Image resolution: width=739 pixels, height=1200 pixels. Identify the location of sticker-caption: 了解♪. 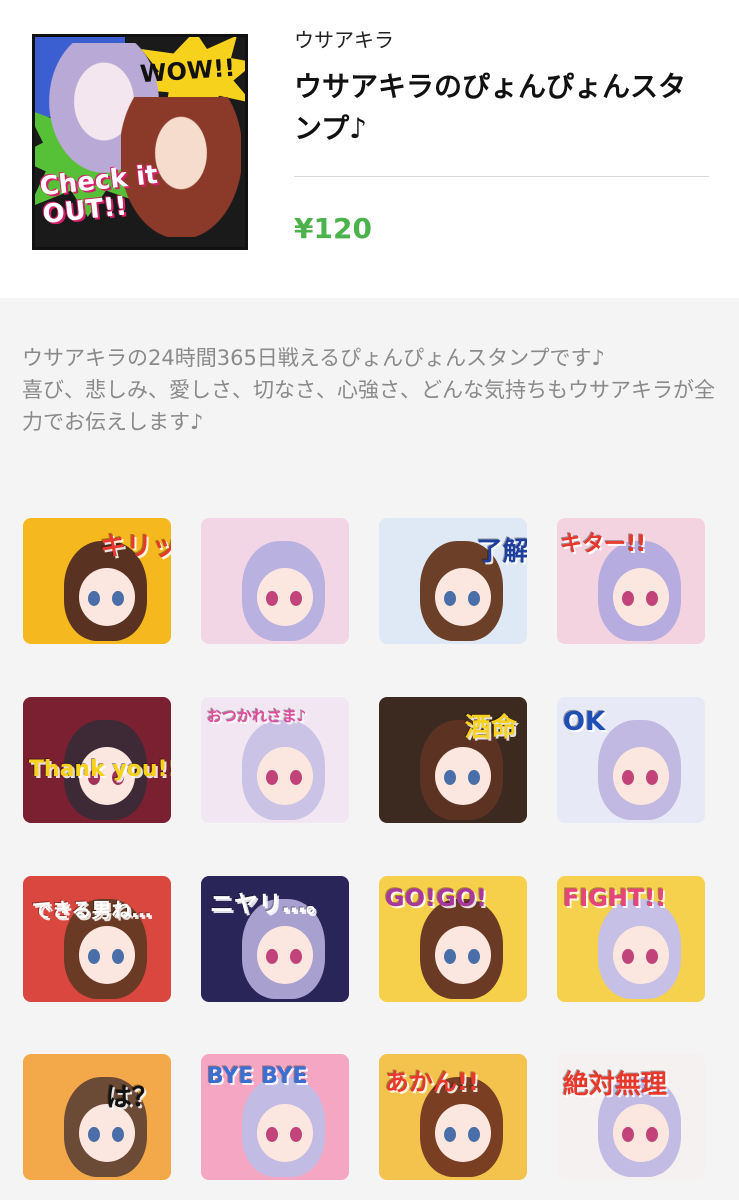
(501, 551).